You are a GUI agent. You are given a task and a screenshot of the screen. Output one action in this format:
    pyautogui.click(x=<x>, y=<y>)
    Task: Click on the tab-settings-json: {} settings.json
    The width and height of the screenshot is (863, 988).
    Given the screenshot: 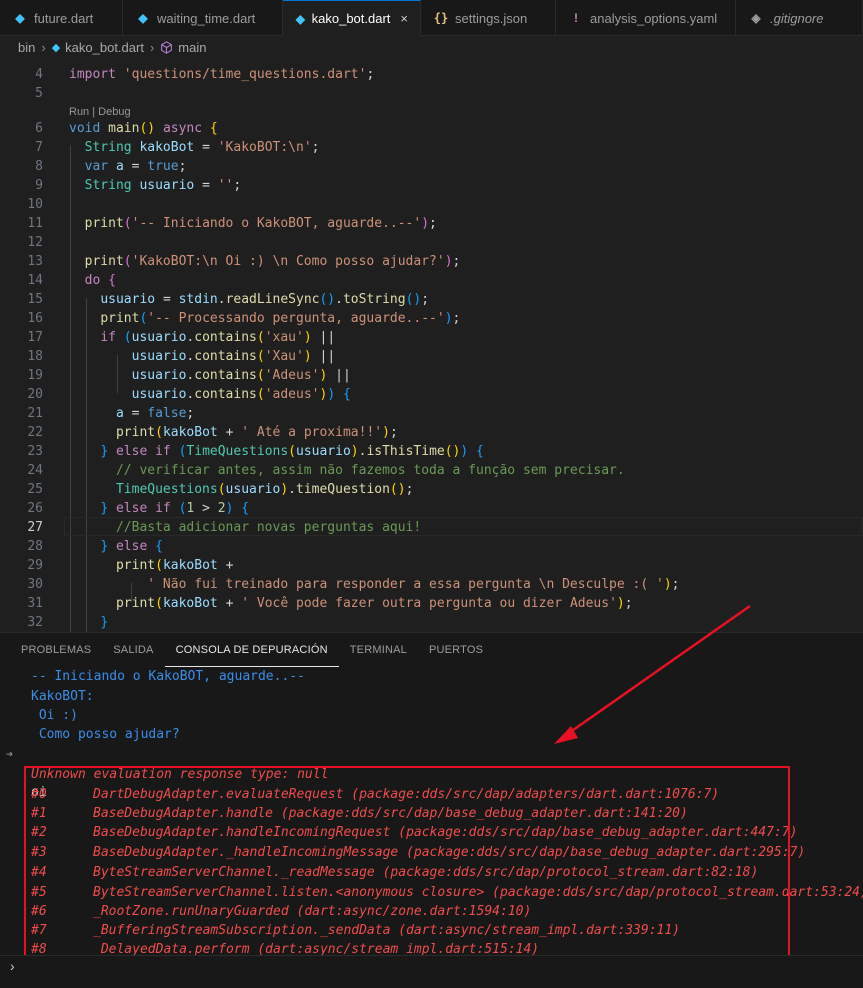 What is the action you would take?
    pyautogui.click(x=488, y=18)
    